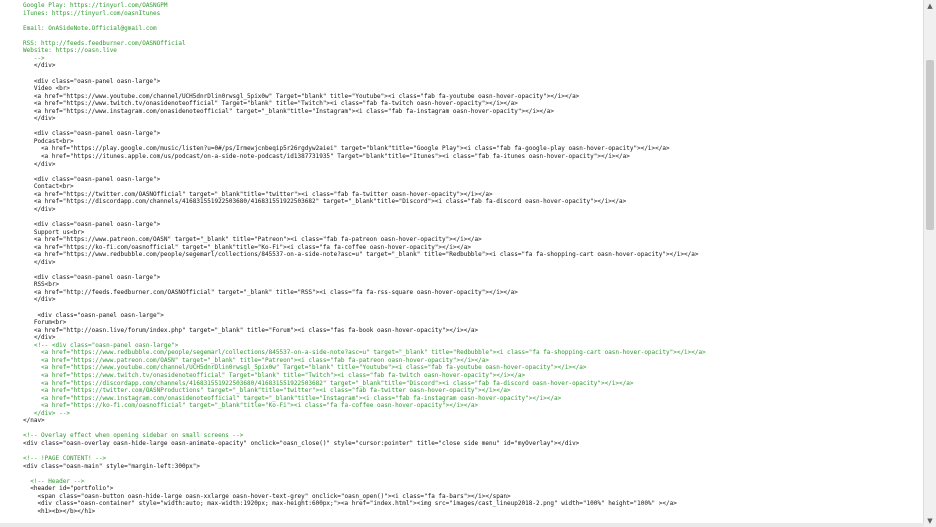 Image resolution: width=936 pixels, height=527 pixels. What do you see at coordinates (462, 525) in the screenshot?
I see `horizontal-scrollbar` at bounding box center [462, 525].